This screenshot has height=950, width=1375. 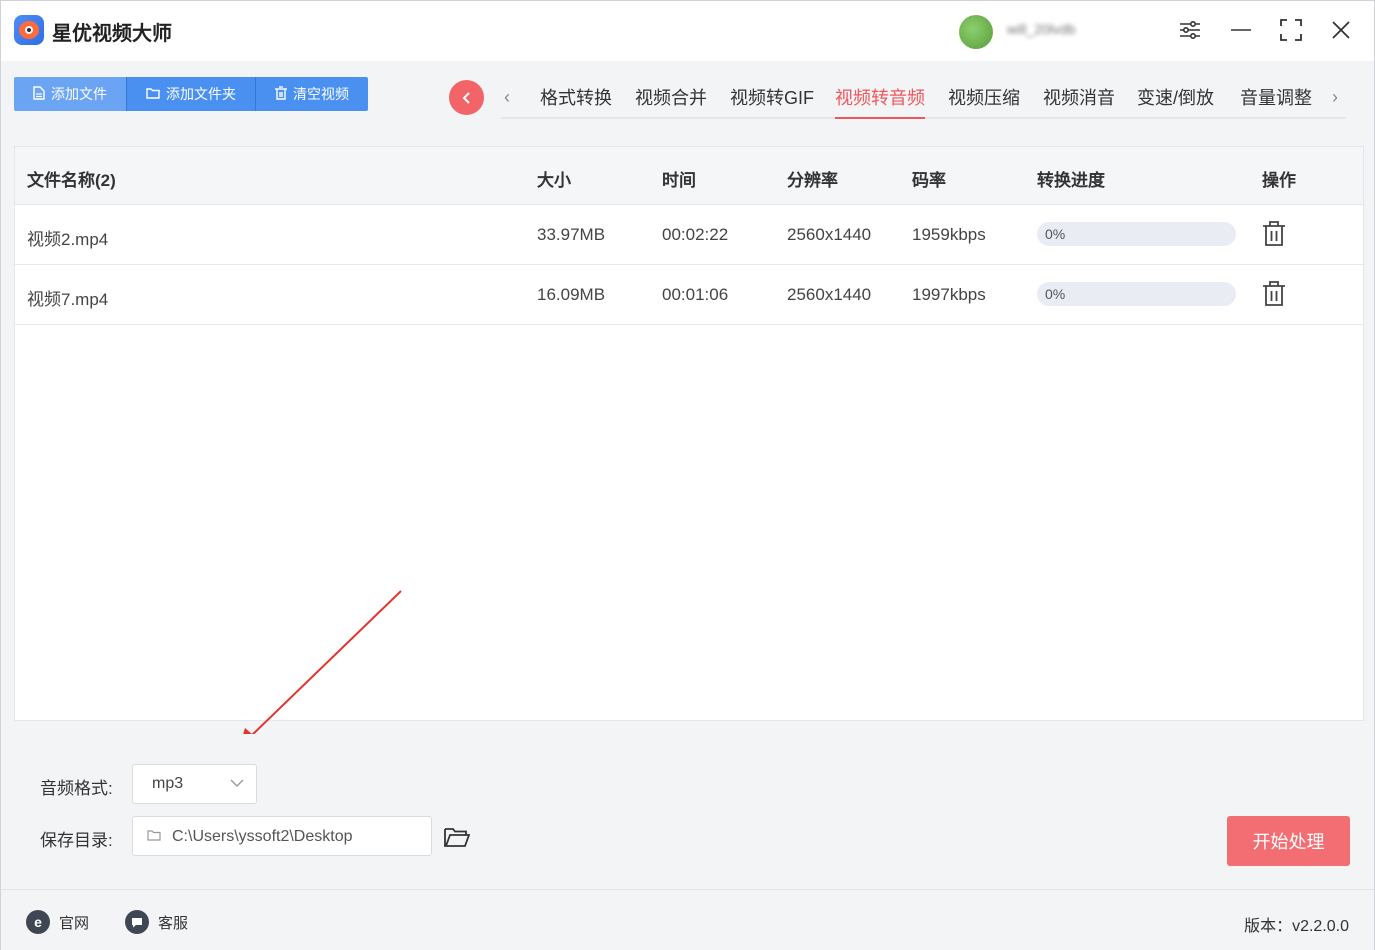 I want to click on file-icon, so click(x=39, y=94).